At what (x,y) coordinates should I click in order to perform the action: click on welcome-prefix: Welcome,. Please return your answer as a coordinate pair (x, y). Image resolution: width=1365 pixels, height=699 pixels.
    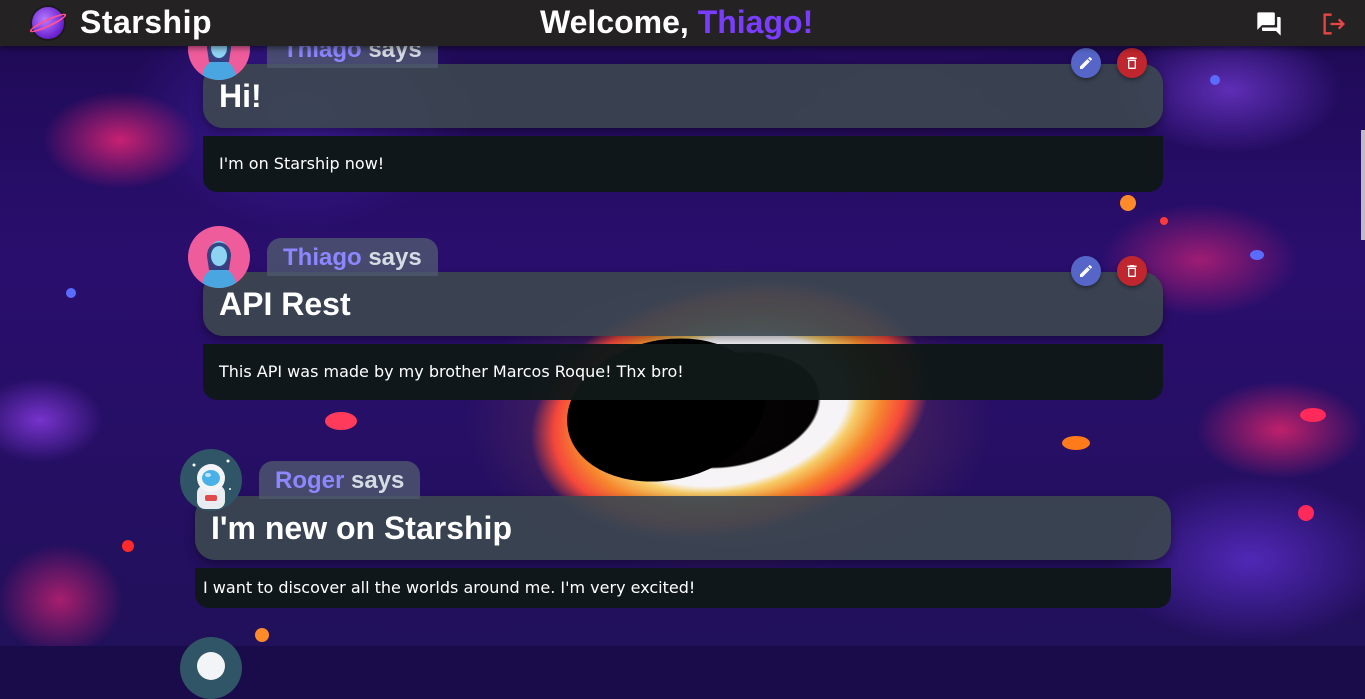
    Looking at the image, I should click on (619, 22).